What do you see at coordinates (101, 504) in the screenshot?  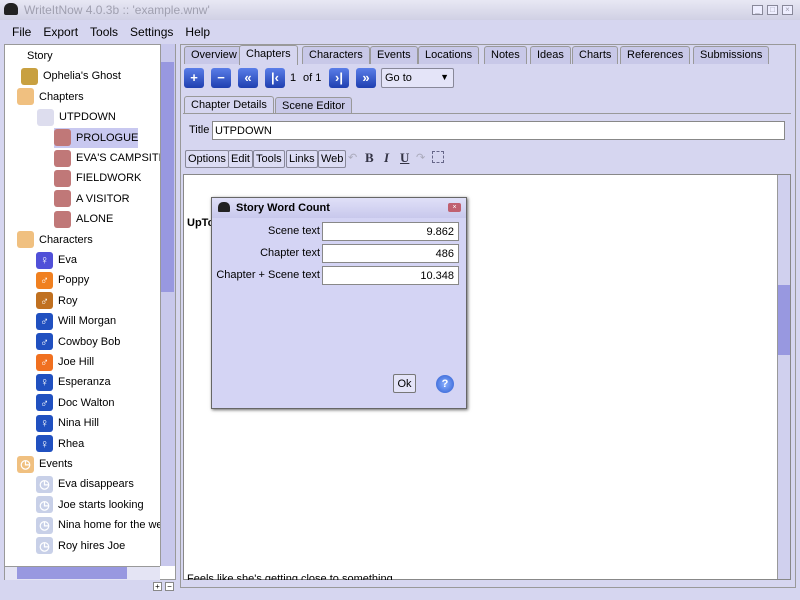 I see `tree-item-label: Joe starts looking` at bounding box center [101, 504].